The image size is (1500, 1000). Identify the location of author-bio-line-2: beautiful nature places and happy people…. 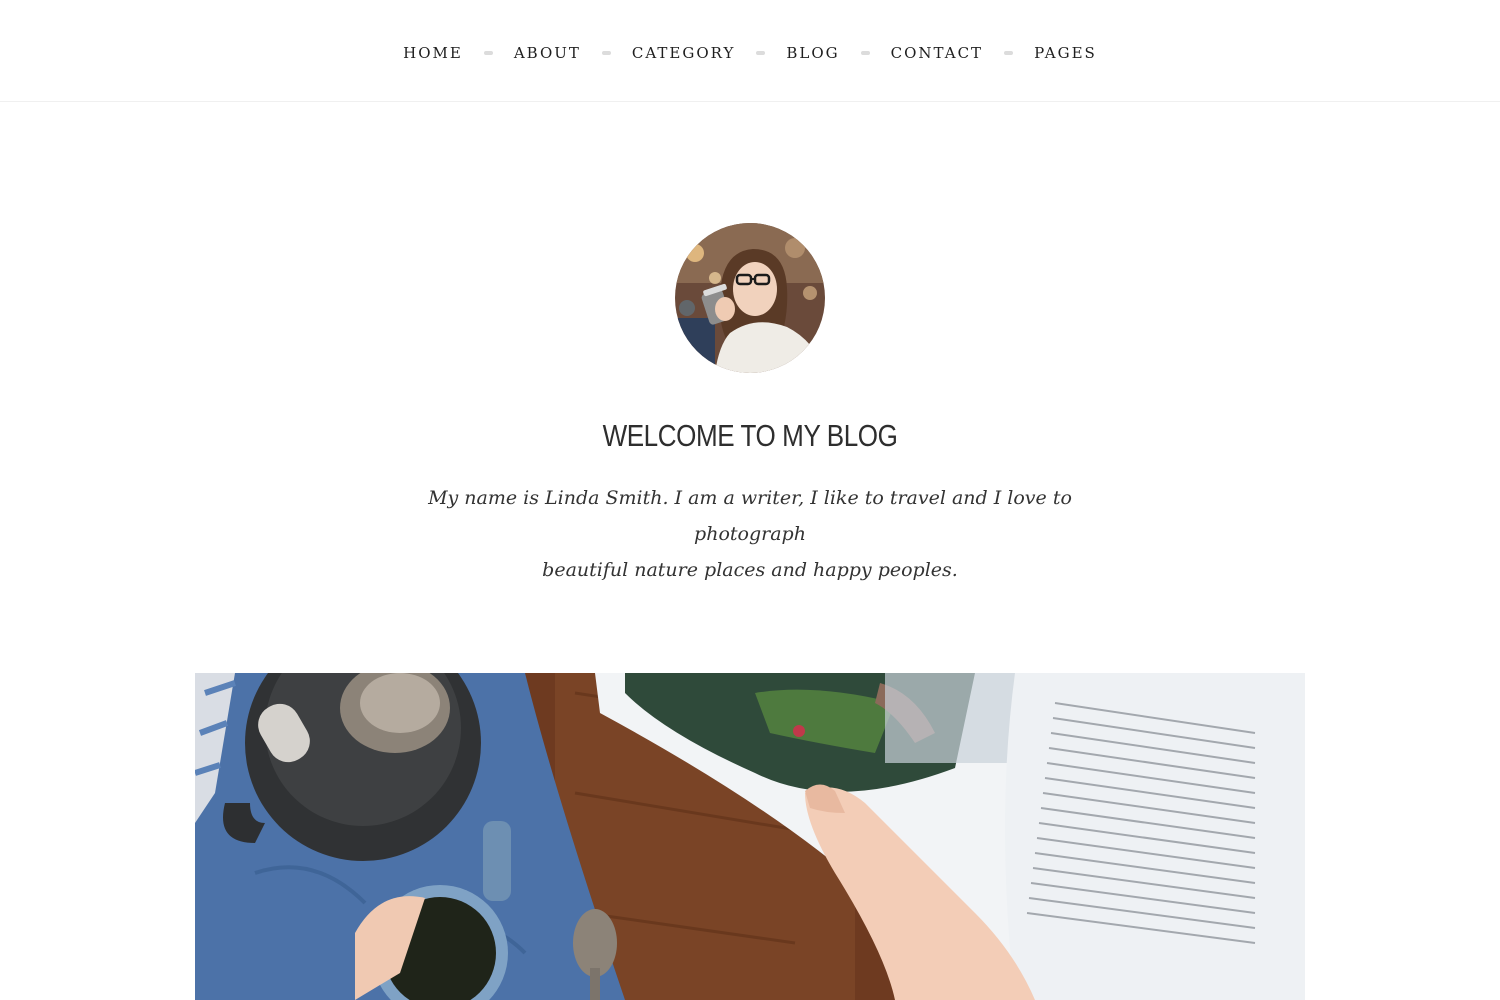
(750, 570).